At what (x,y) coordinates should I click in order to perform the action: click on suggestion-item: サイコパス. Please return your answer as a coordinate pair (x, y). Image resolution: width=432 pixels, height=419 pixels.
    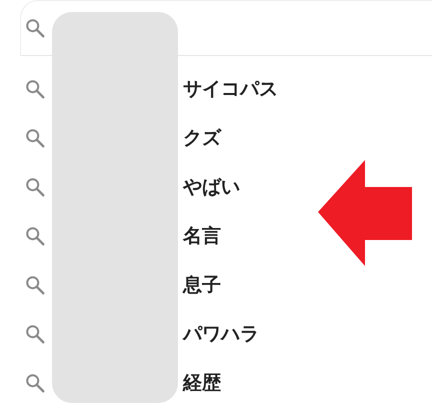
    Looking at the image, I should click on (230, 89).